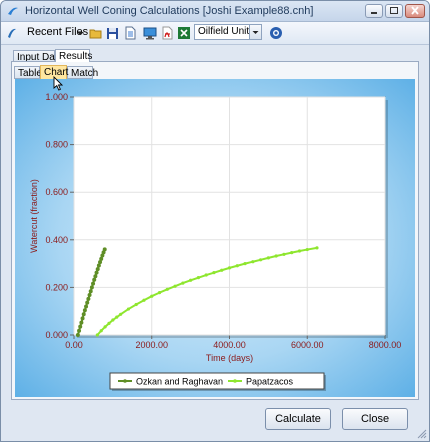 The height and width of the screenshot is (442, 430). I want to click on tab-results: Results, so click(73, 55).